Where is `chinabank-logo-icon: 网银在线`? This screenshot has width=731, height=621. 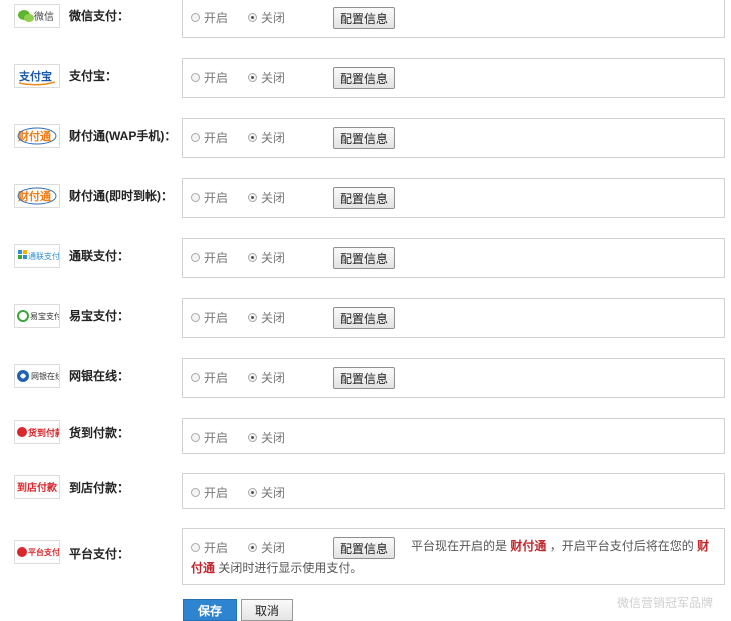 chinabank-logo-icon: 网银在线 is located at coordinates (37, 376).